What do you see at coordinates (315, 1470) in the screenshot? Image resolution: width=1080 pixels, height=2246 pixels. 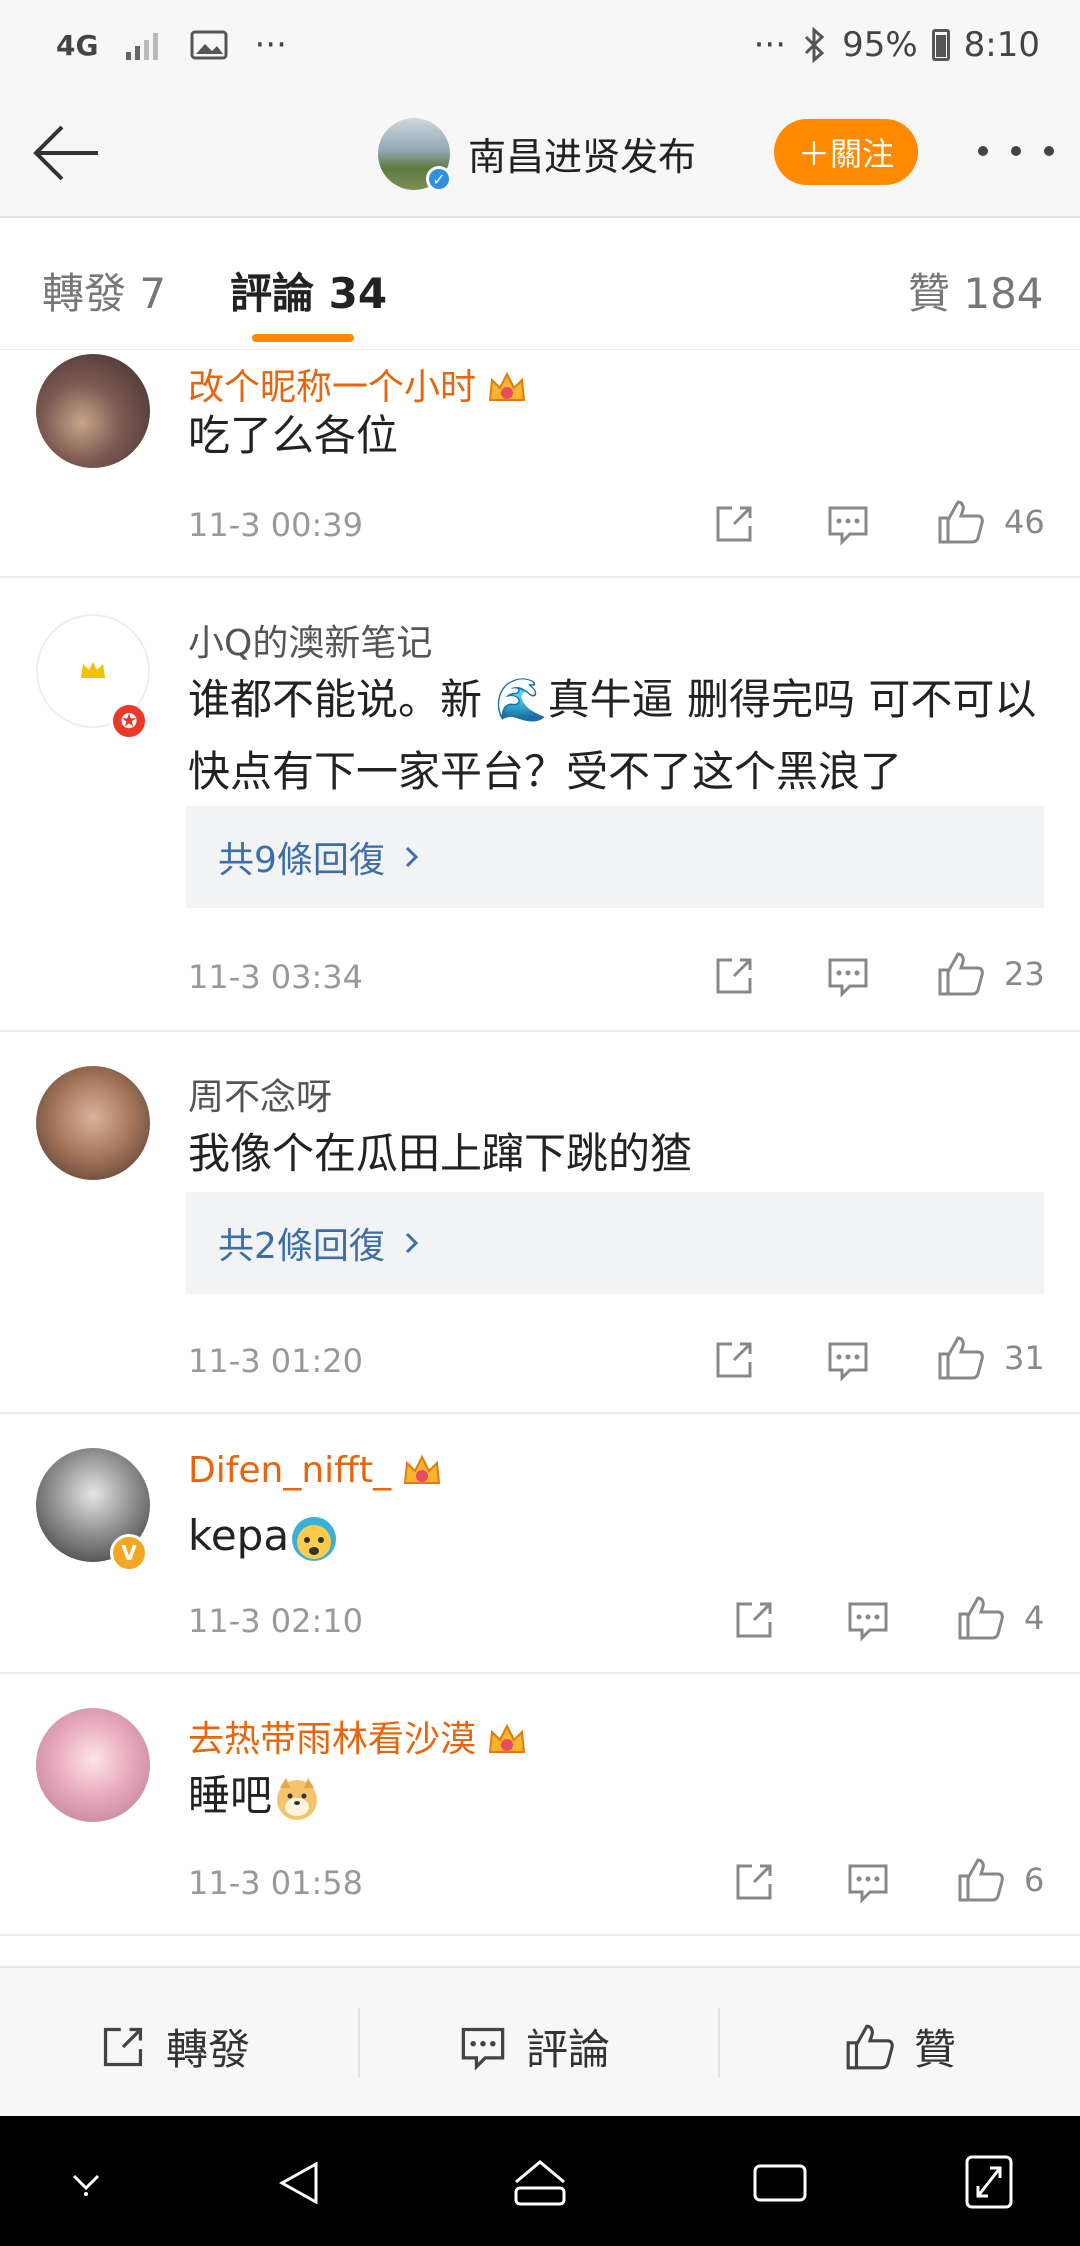 I see `commenter-name: Difen_nifft_` at bounding box center [315, 1470].